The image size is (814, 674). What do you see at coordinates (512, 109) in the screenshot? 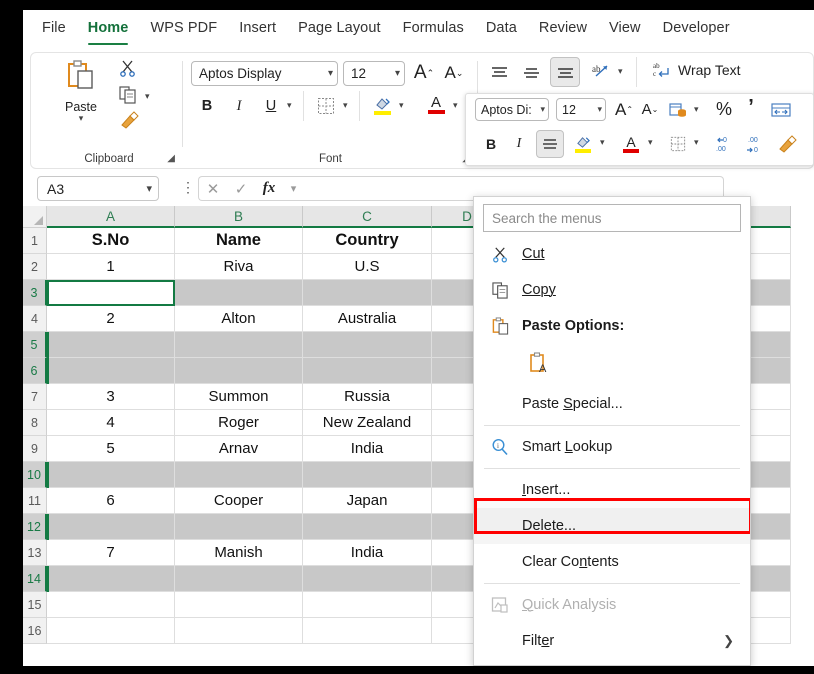
I see `mini-font-name-select: Aptos Di: ▾` at bounding box center [512, 109].